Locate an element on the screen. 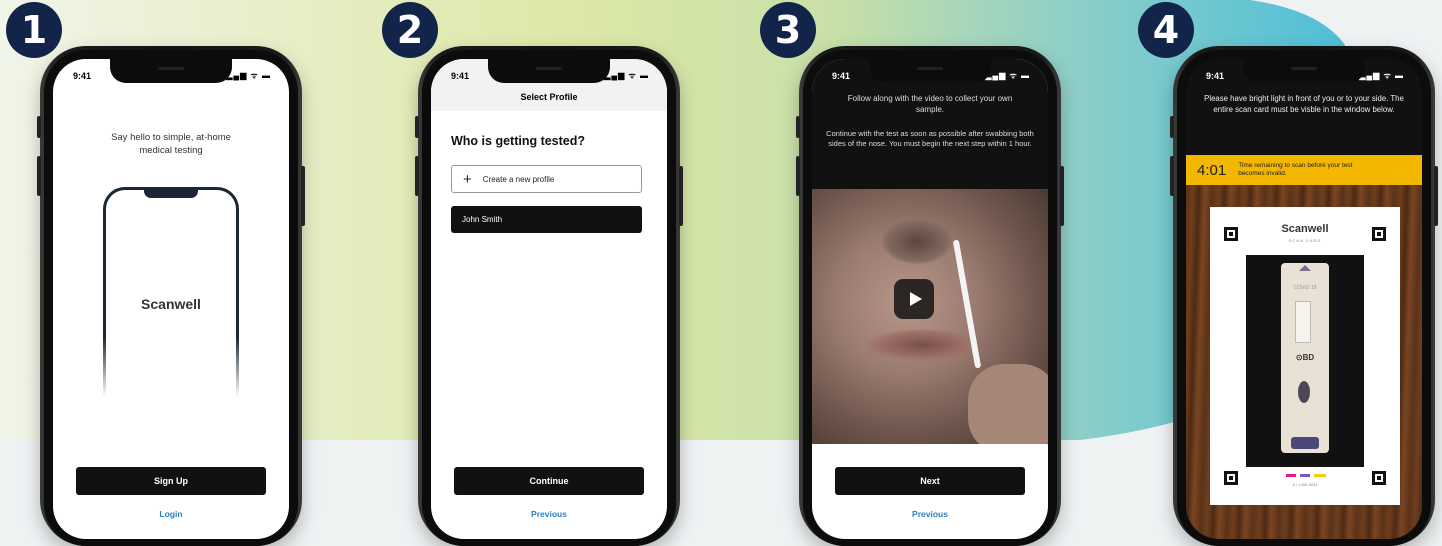 The image size is (1442, 546). brand-mark: ⊙BD is located at coordinates (1305, 357).